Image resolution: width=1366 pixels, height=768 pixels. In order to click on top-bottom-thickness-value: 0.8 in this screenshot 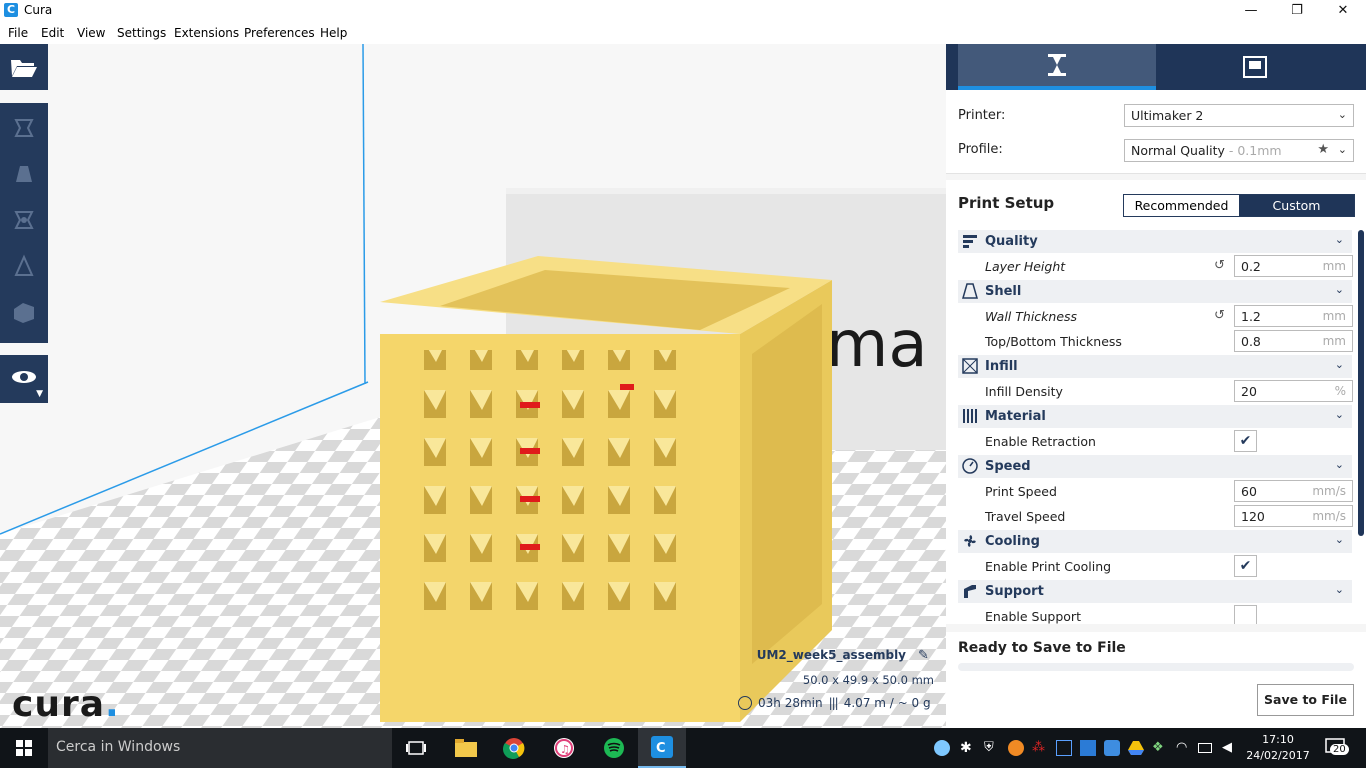, I will do `click(1251, 341)`.